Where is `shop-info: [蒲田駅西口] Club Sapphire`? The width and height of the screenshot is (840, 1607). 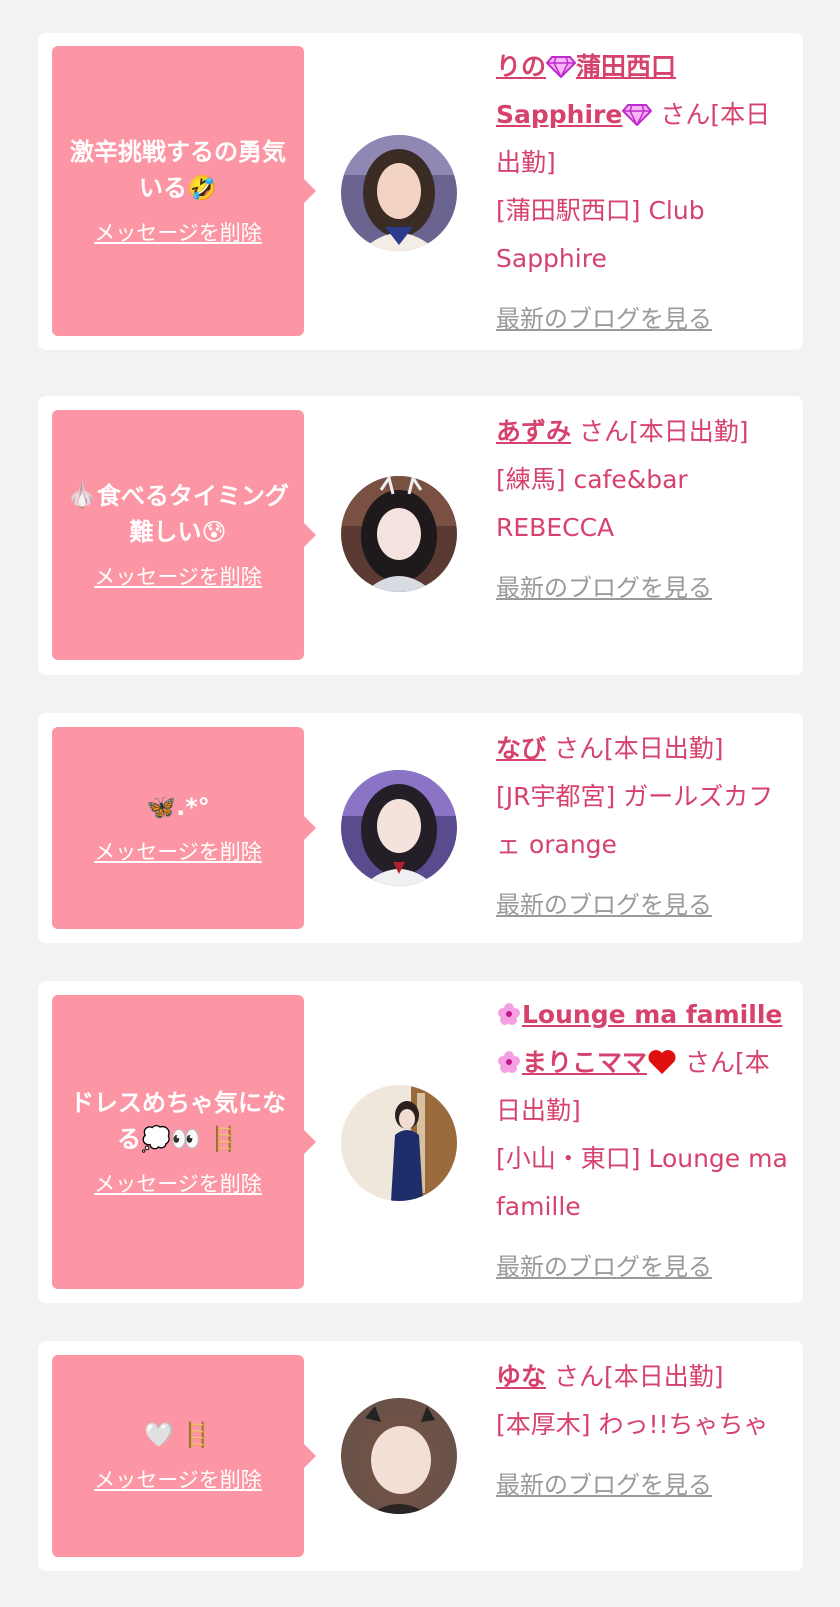 shop-info: [蒲田駅西口] Club Sapphire is located at coordinates (600, 234).